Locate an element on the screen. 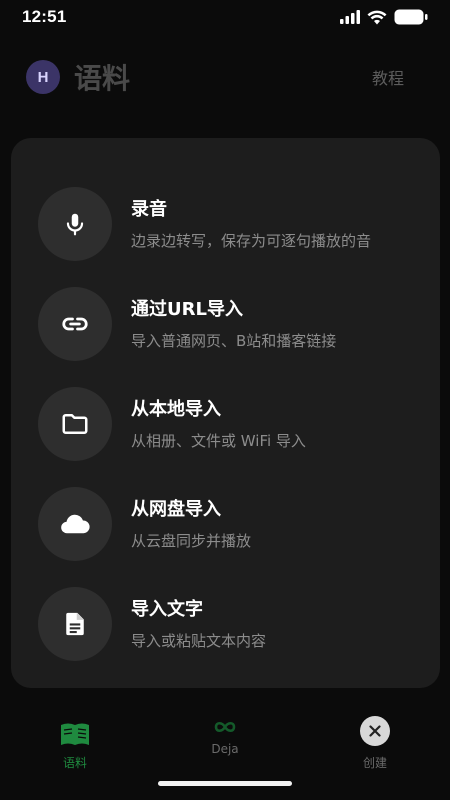 The image size is (450, 800). option-import-text: 导入文字 导入或粘贴文本内容 is located at coordinates (225, 624).